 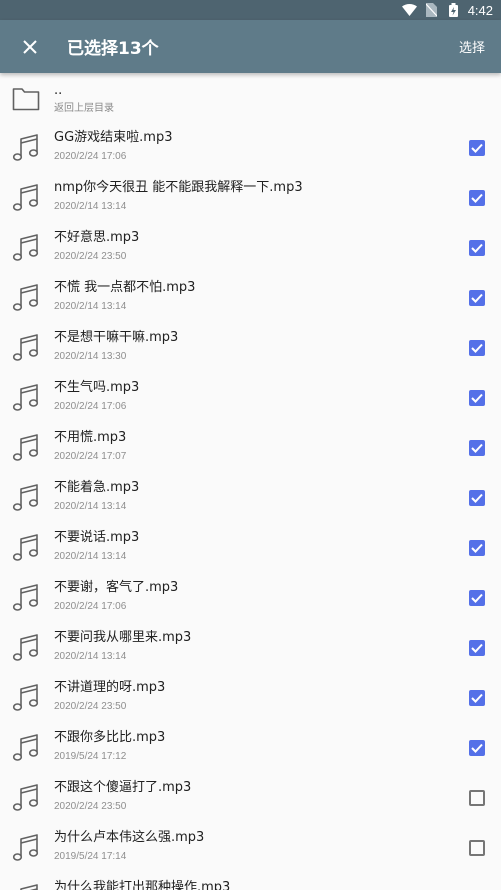 What do you see at coordinates (129, 837) in the screenshot?
I see `file-name: 为什么卢本伟这么强.mp3` at bounding box center [129, 837].